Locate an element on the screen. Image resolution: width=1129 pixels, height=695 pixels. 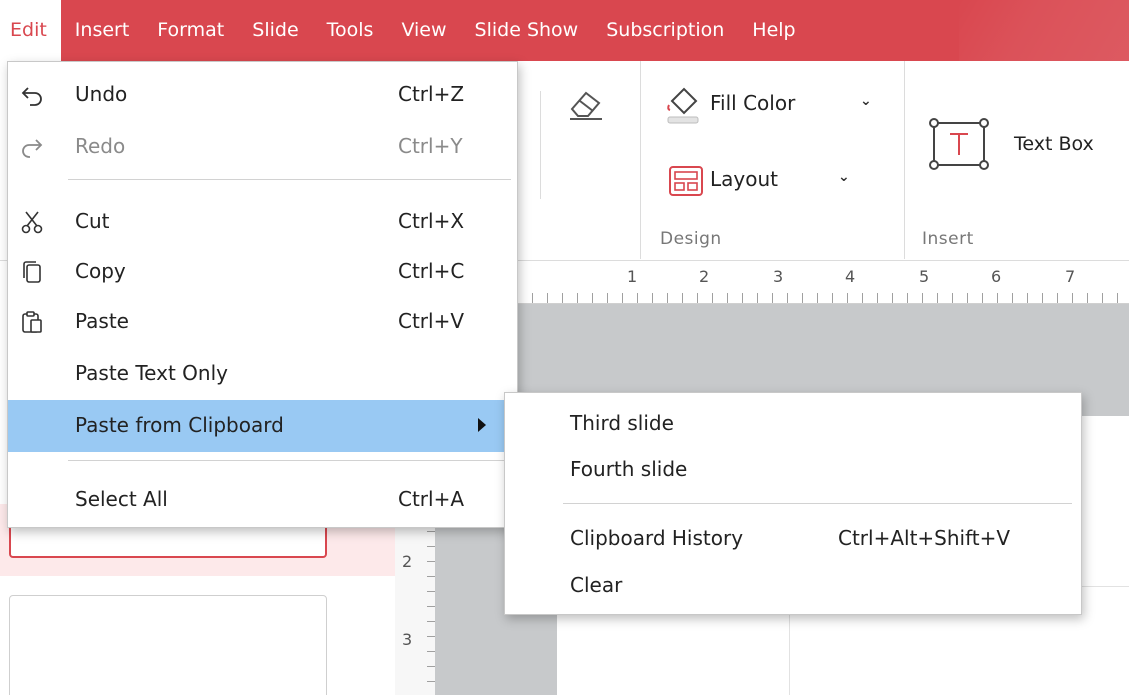
menu-tools: Tools is located at coordinates (350, 30).